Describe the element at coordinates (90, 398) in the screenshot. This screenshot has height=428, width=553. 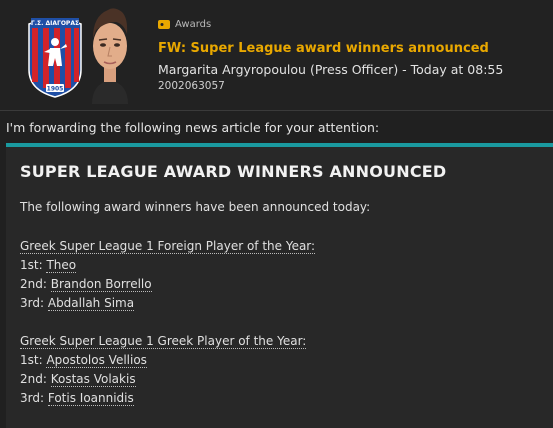
I see `winner-name-link: Fotis Ioannidis` at that location.